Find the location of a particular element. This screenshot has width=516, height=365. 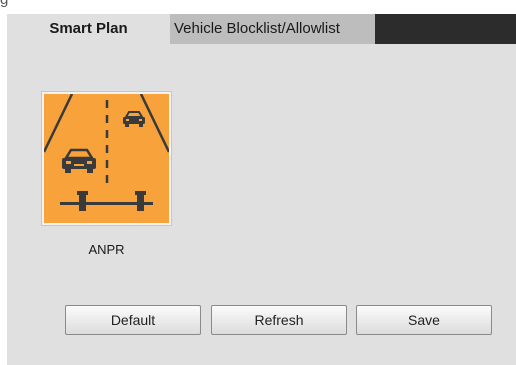

anpr-road-camera-icon is located at coordinates (106, 158).